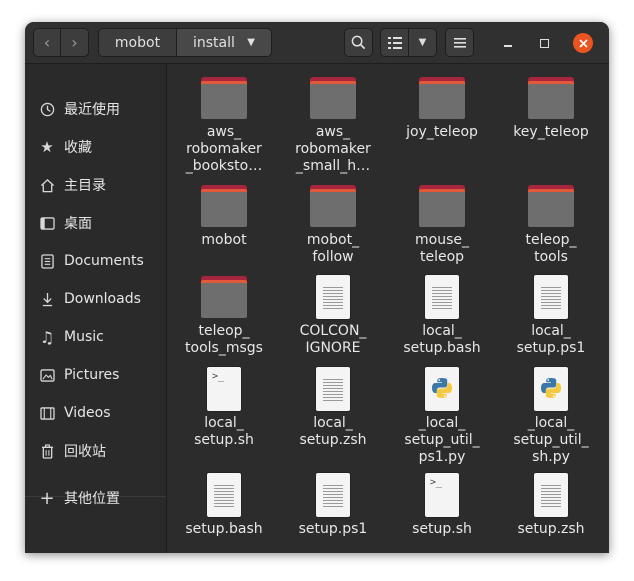 The width and height of the screenshot is (634, 581). I want to click on sidebar-item-documents: Documents, so click(95, 261).